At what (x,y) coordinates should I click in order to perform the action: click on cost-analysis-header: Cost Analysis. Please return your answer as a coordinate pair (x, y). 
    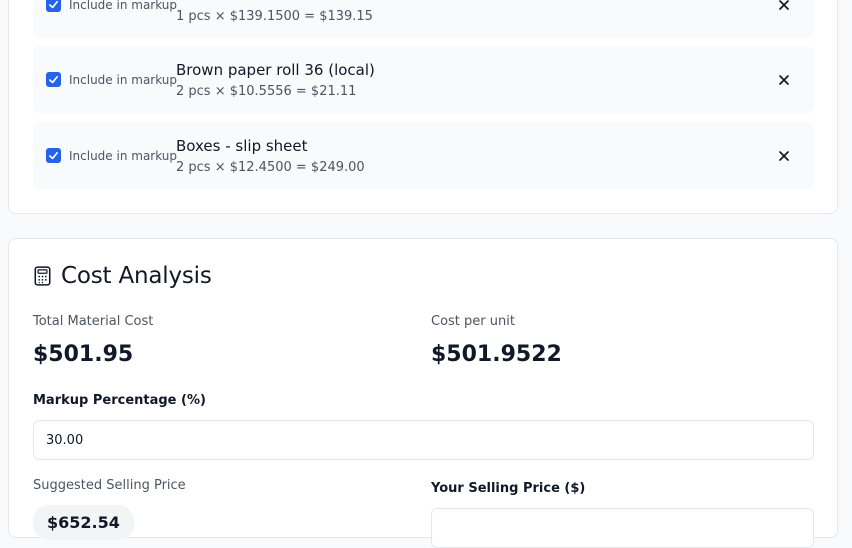
    Looking at the image, I should click on (122, 276).